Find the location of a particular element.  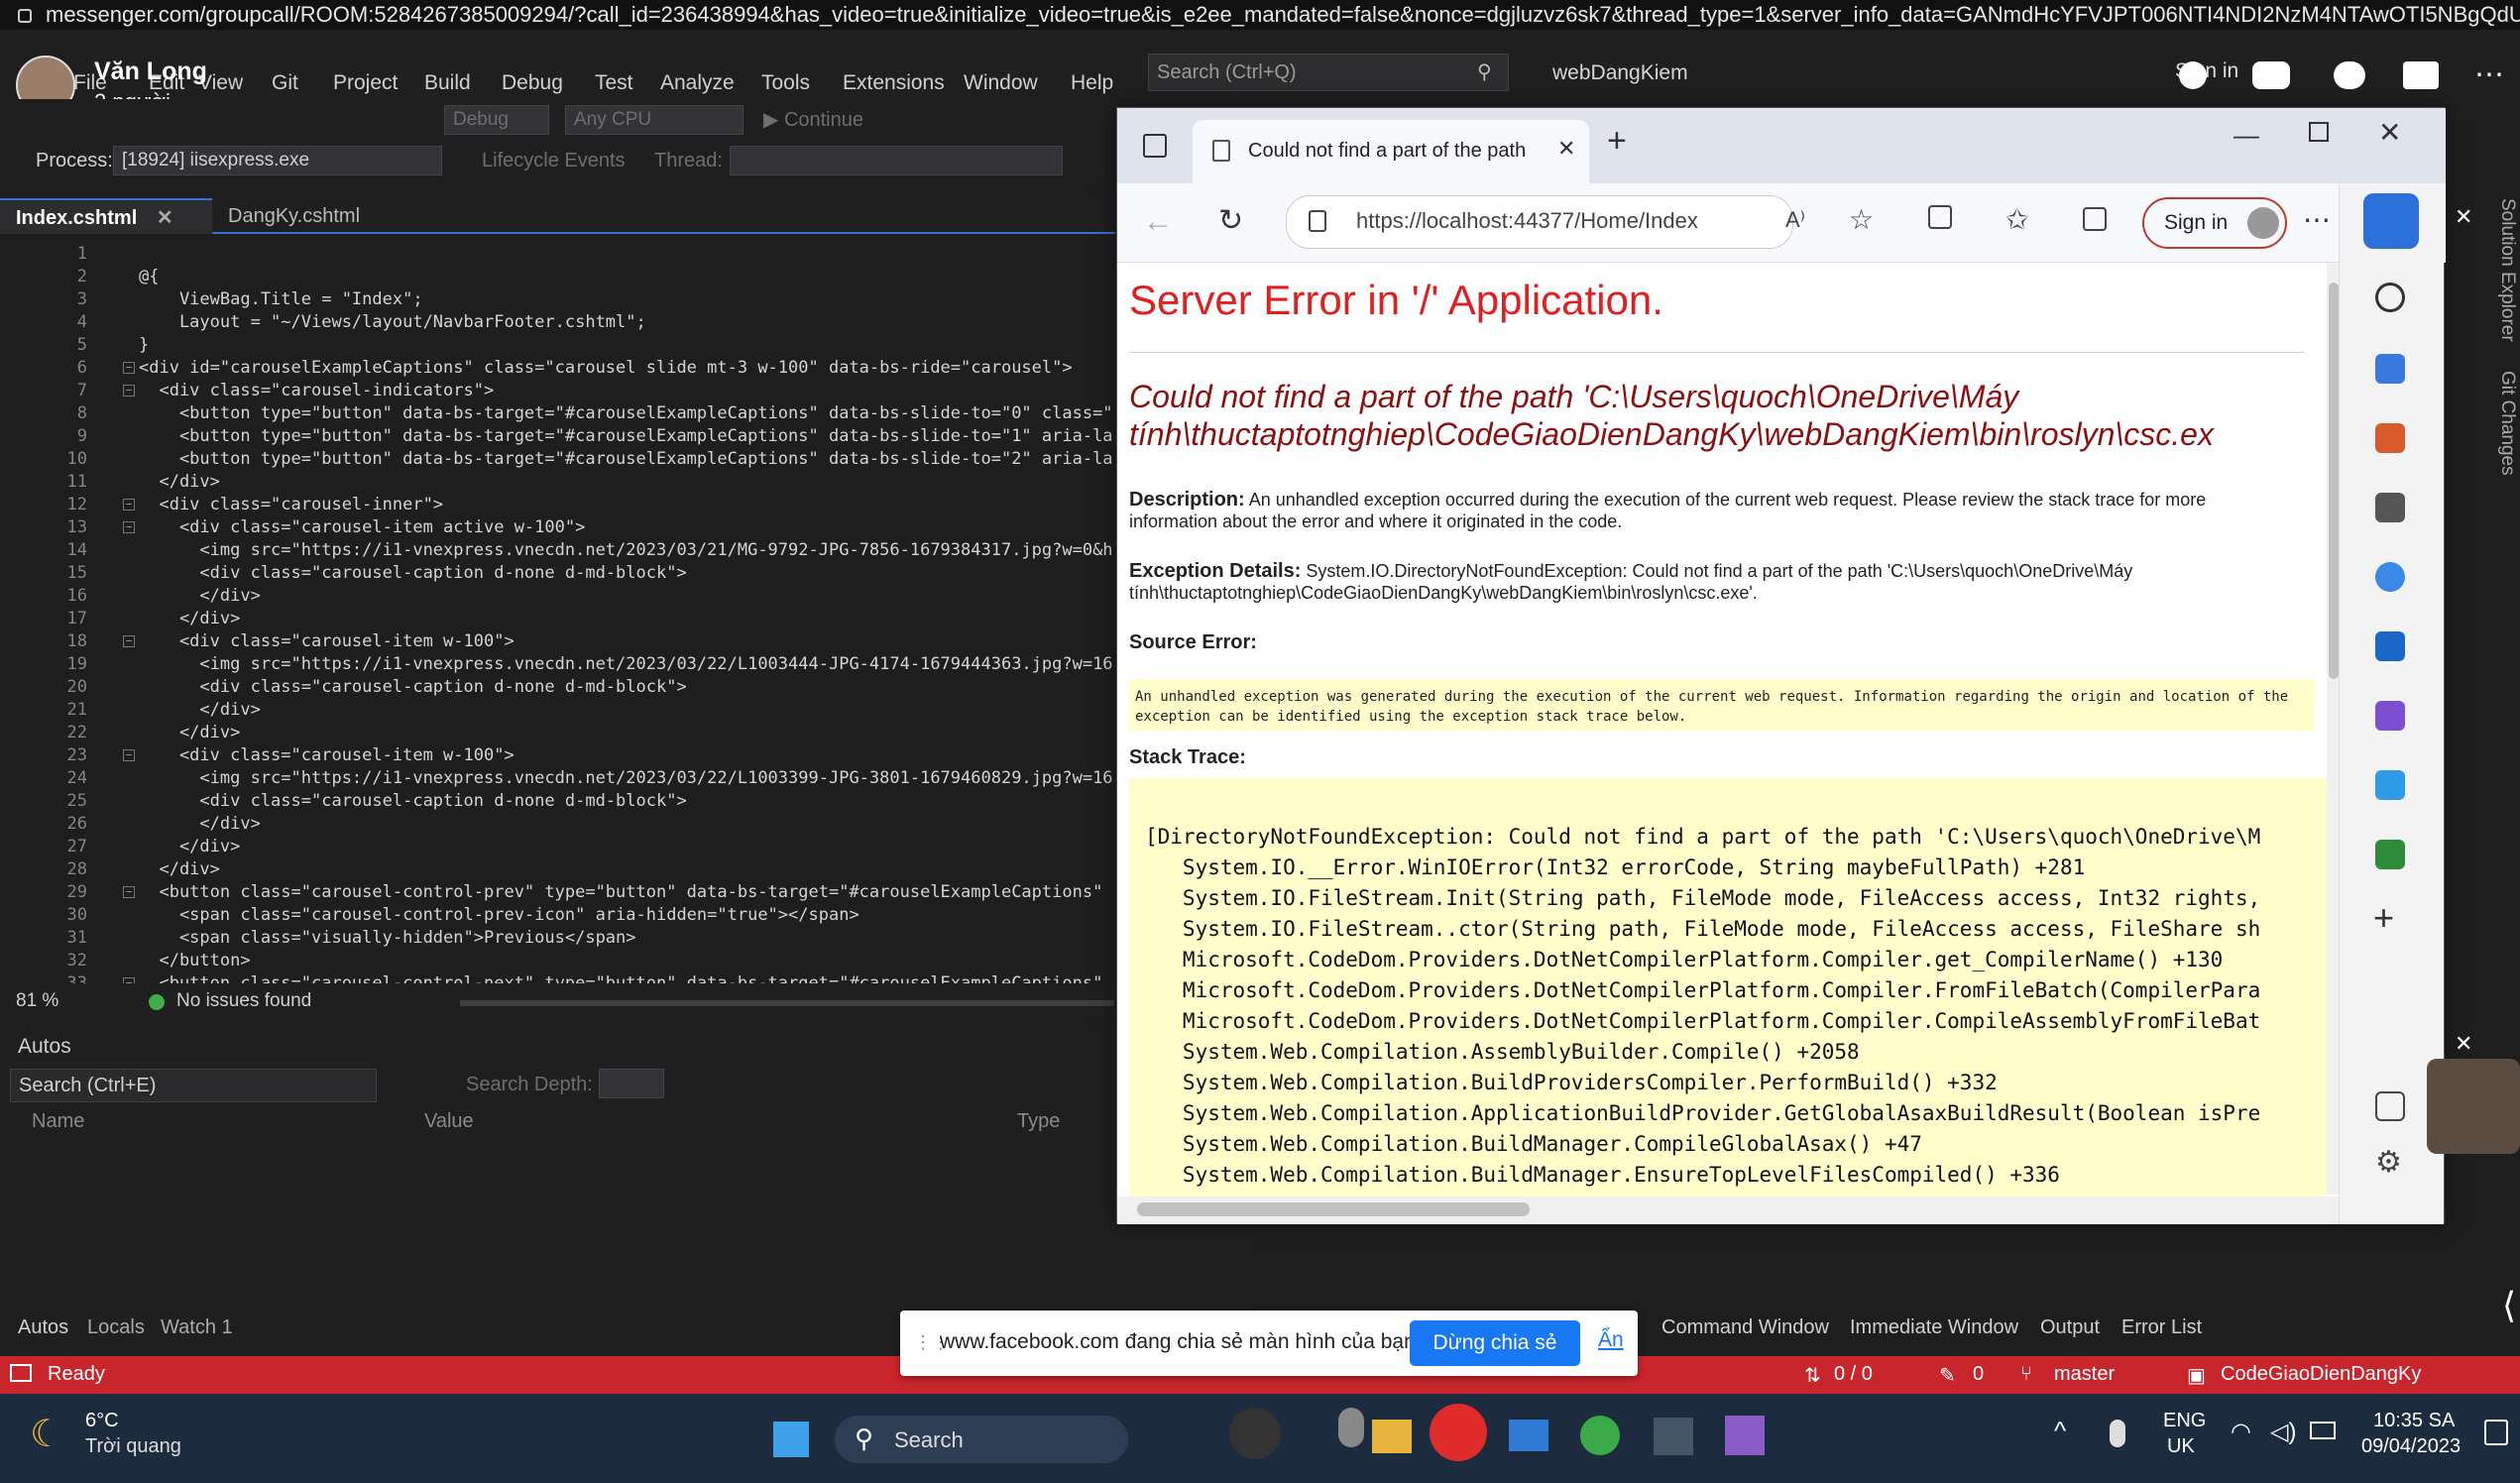

search-depth-select is located at coordinates (631, 1083).